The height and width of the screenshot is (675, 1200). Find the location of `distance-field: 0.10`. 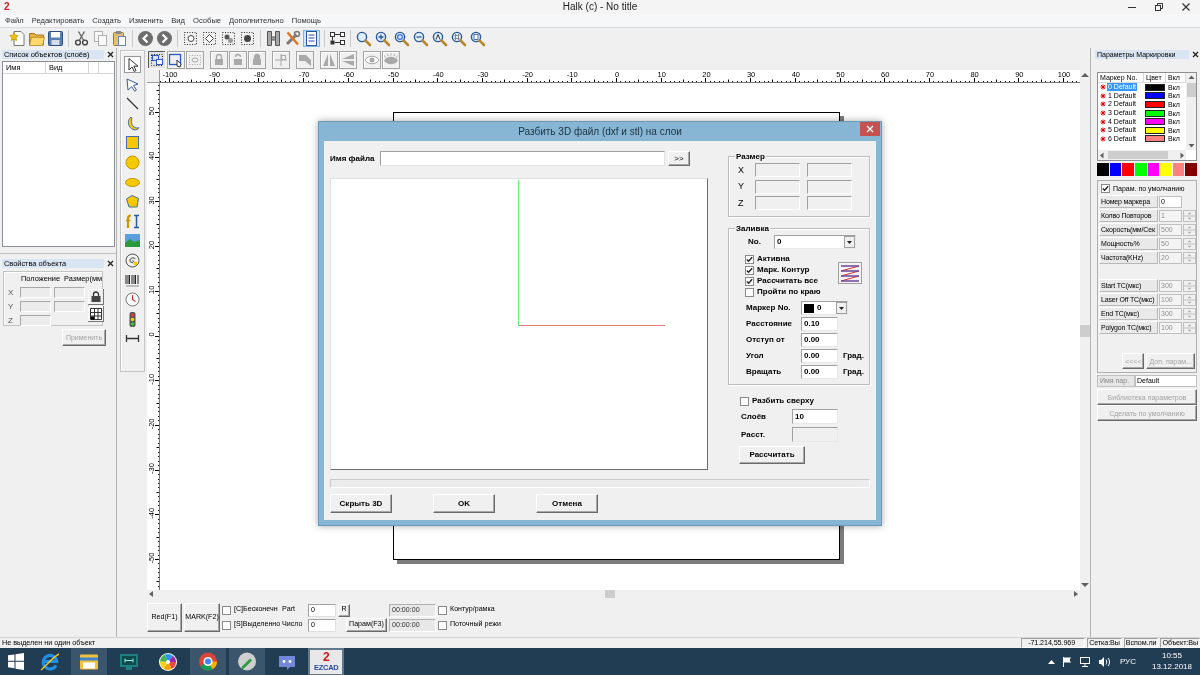

distance-field: 0.10 is located at coordinates (819, 324).